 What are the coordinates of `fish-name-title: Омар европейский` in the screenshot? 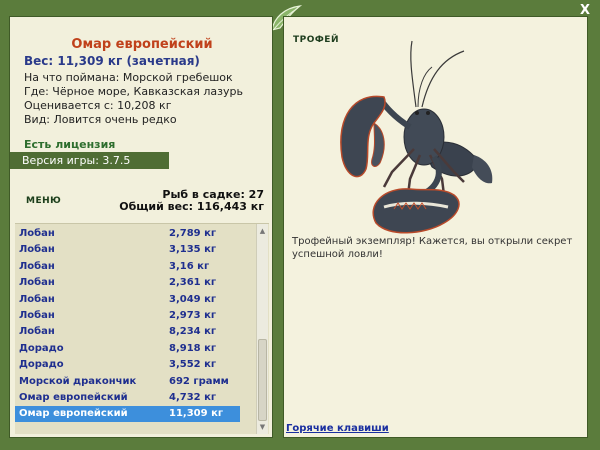 It's located at (142, 44).